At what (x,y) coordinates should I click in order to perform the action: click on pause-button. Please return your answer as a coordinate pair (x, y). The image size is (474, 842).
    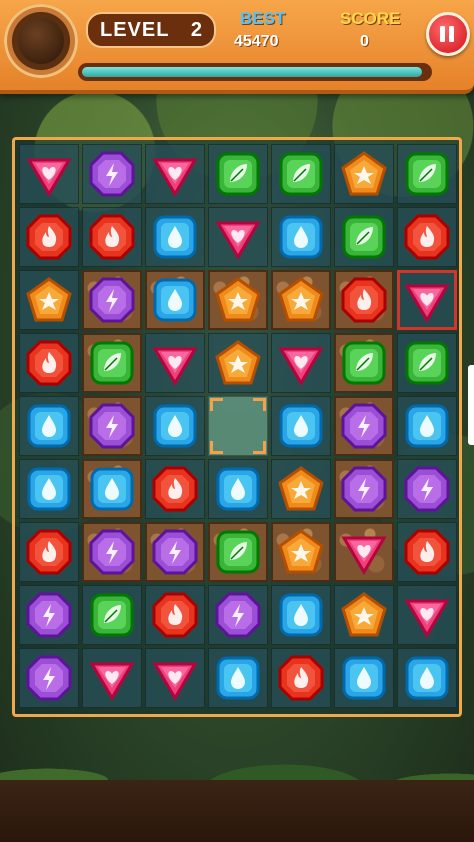
    Looking at the image, I should click on (448, 34).